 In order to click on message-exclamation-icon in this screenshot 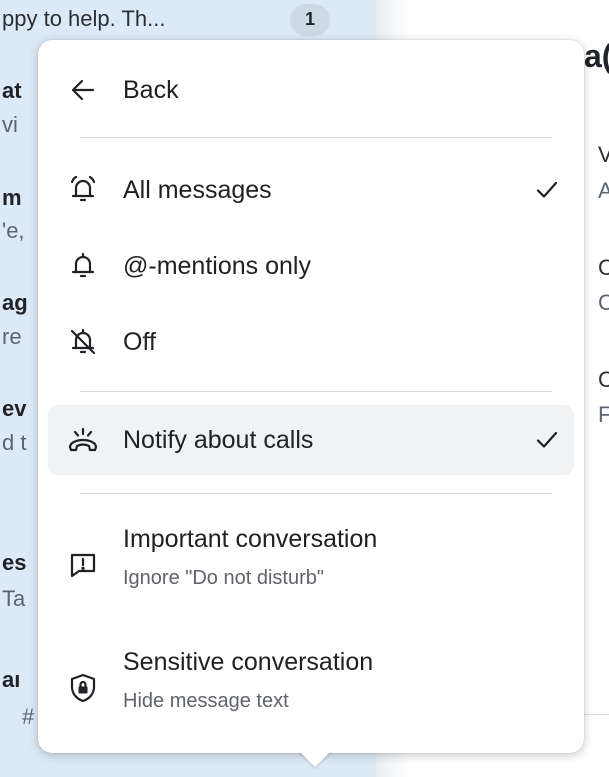, I will do `click(83, 565)`.